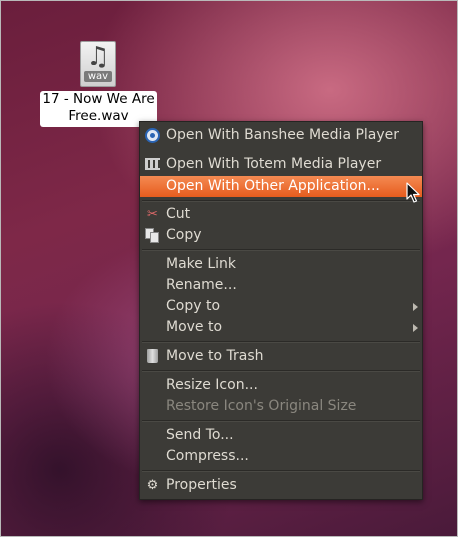 Image resolution: width=458 pixels, height=537 pixels. I want to click on menu-item-open-with-banshee: Open With Banshee Media Player, so click(281, 135).